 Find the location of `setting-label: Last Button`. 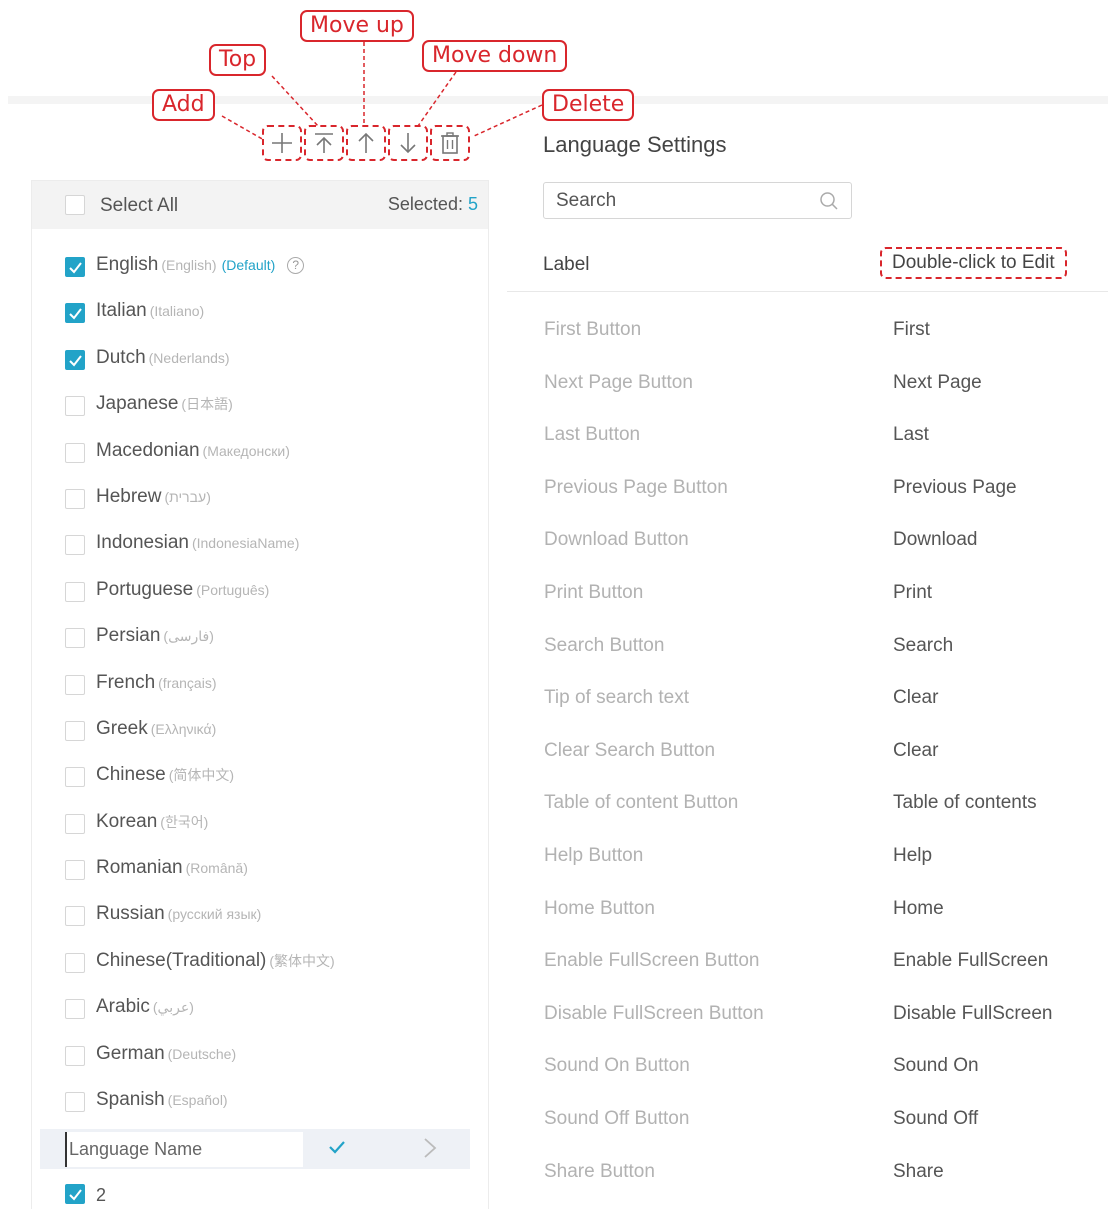

setting-label: Last Button is located at coordinates (592, 435).